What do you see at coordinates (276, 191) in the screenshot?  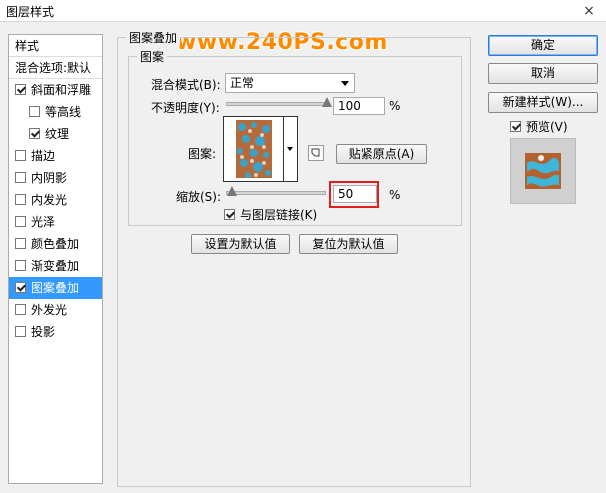 I see `scale-slider` at bounding box center [276, 191].